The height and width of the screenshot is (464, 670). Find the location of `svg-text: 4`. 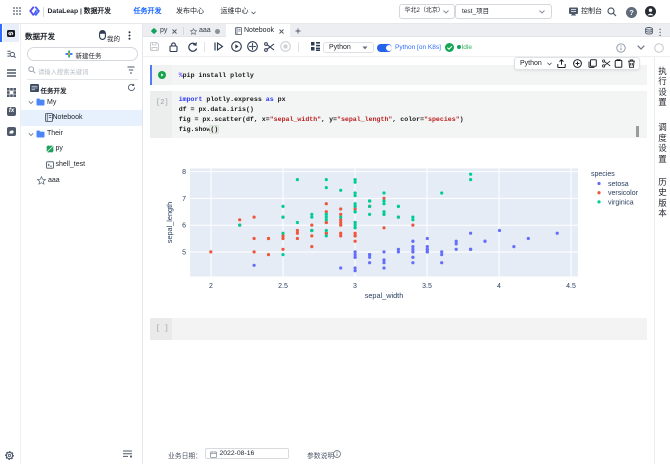

svg-text: 4 is located at coordinates (499, 286).